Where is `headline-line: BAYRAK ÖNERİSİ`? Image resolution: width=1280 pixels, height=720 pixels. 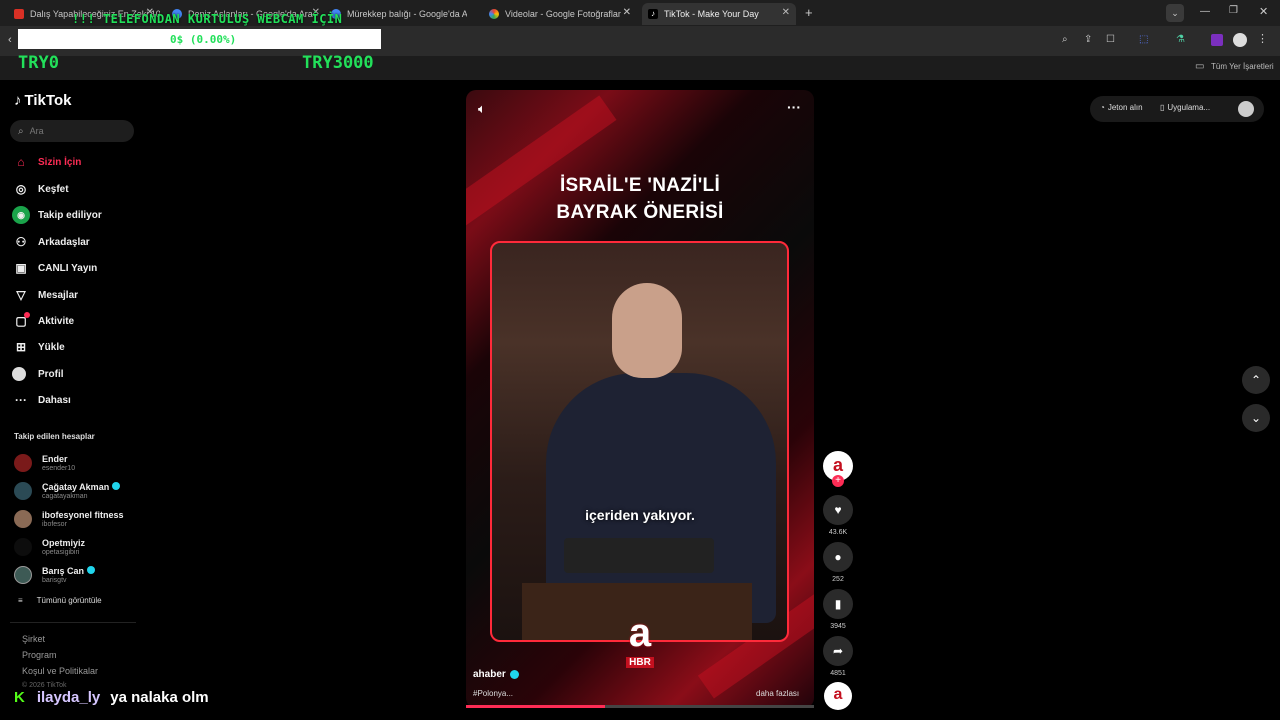
headline-line: BAYRAK ÖNERİSİ is located at coordinates (640, 212).